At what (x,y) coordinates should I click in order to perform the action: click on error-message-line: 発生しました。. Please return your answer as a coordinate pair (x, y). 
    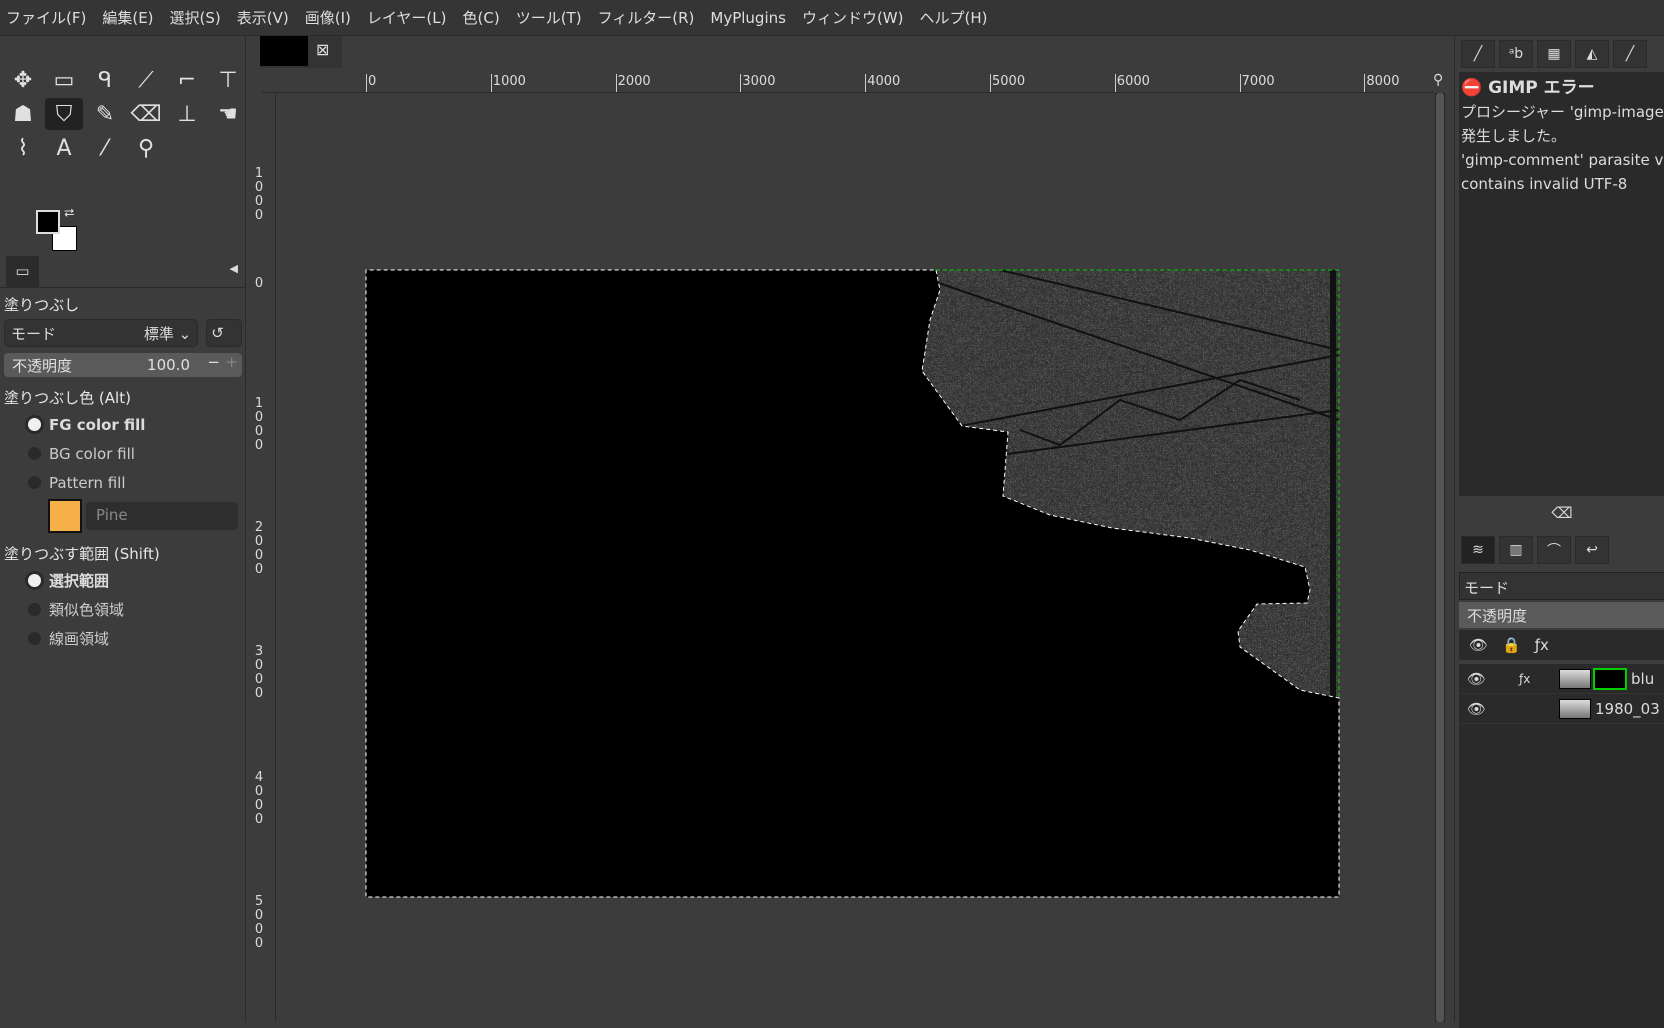
    Looking at the image, I should click on (1514, 136).